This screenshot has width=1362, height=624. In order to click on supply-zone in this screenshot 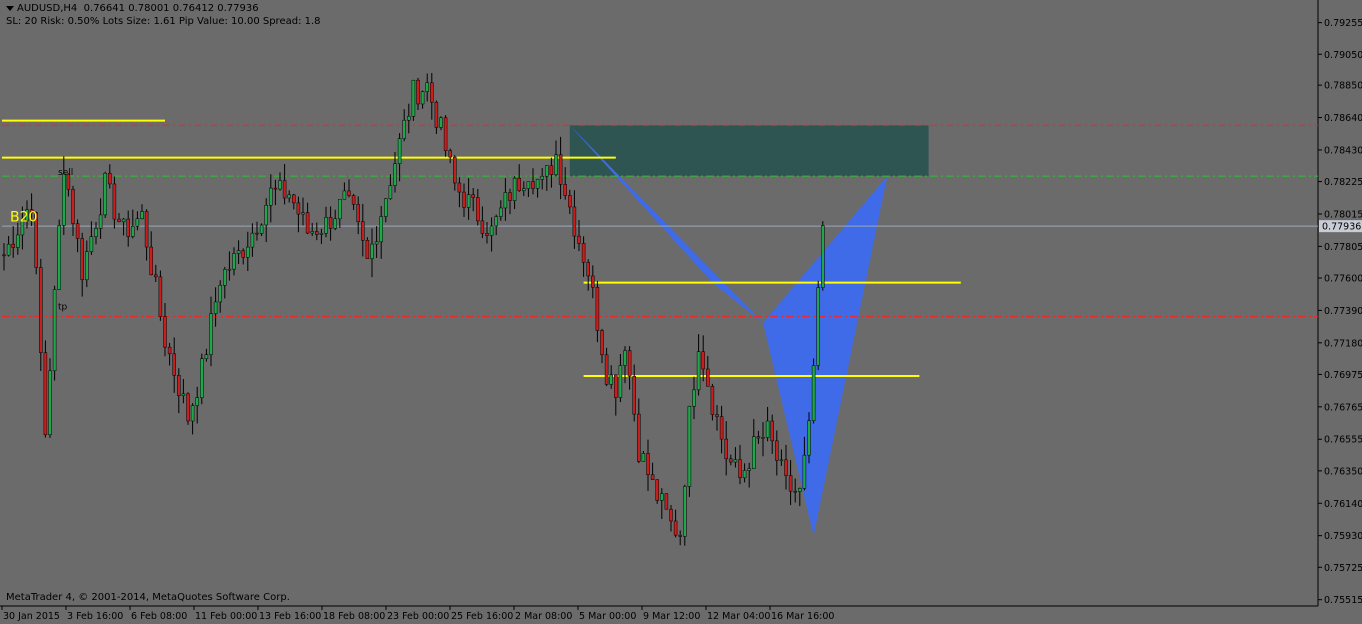, I will do `click(749, 151)`.